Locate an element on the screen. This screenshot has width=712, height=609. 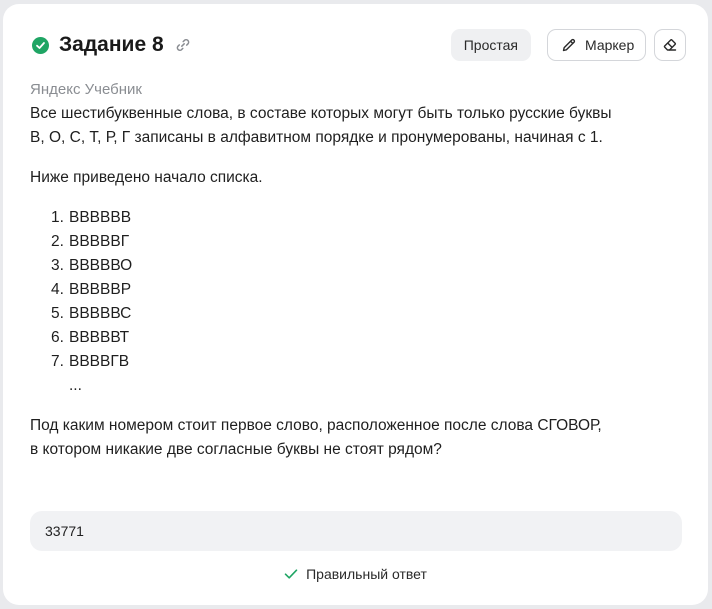
result-status: Правильный ответ is located at coordinates (355, 574).